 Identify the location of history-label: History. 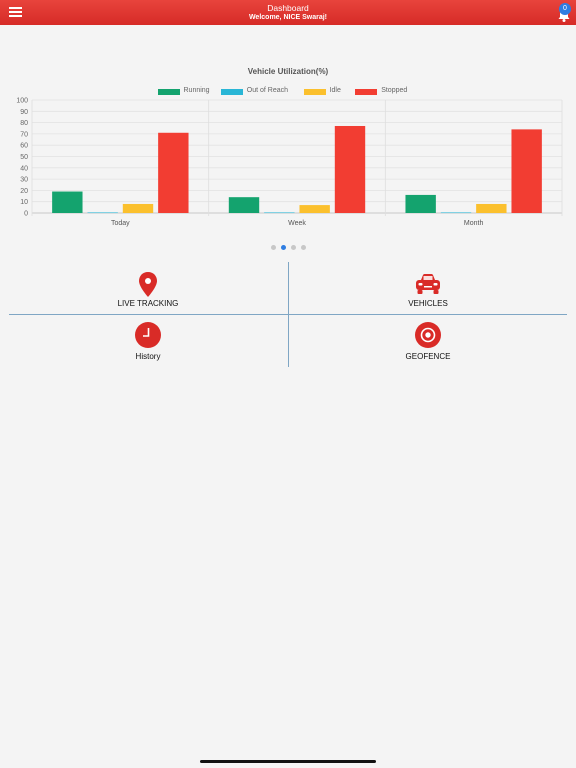
(148, 356).